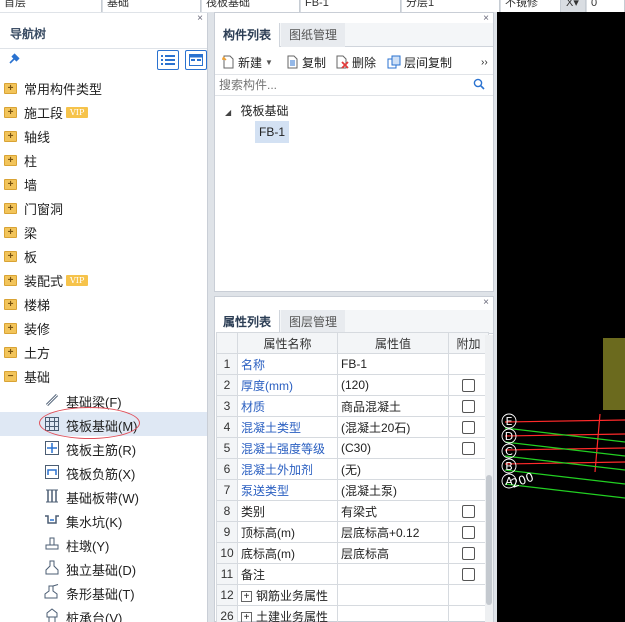 The height and width of the screenshot is (622, 625). Describe the element at coordinates (272, 132) in the screenshot. I see `component-item-fb1: FB-1` at that location.